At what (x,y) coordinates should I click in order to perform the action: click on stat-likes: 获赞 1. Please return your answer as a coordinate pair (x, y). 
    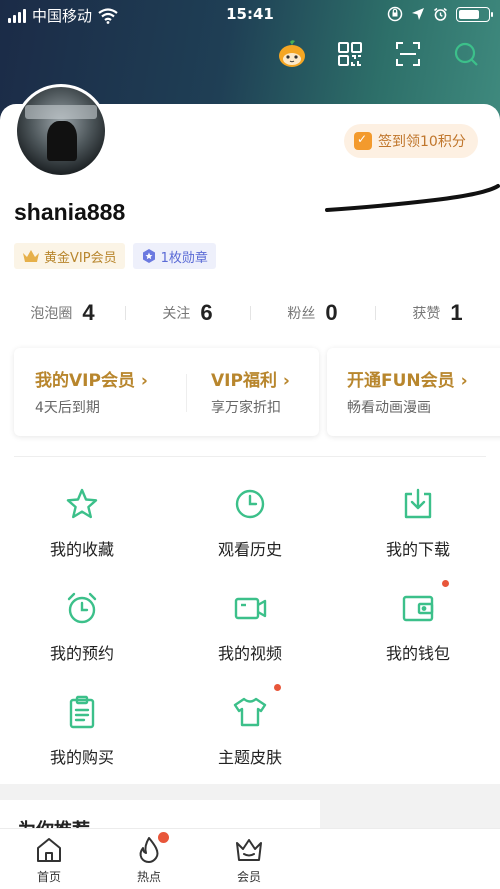
    Looking at the image, I should click on (437, 313).